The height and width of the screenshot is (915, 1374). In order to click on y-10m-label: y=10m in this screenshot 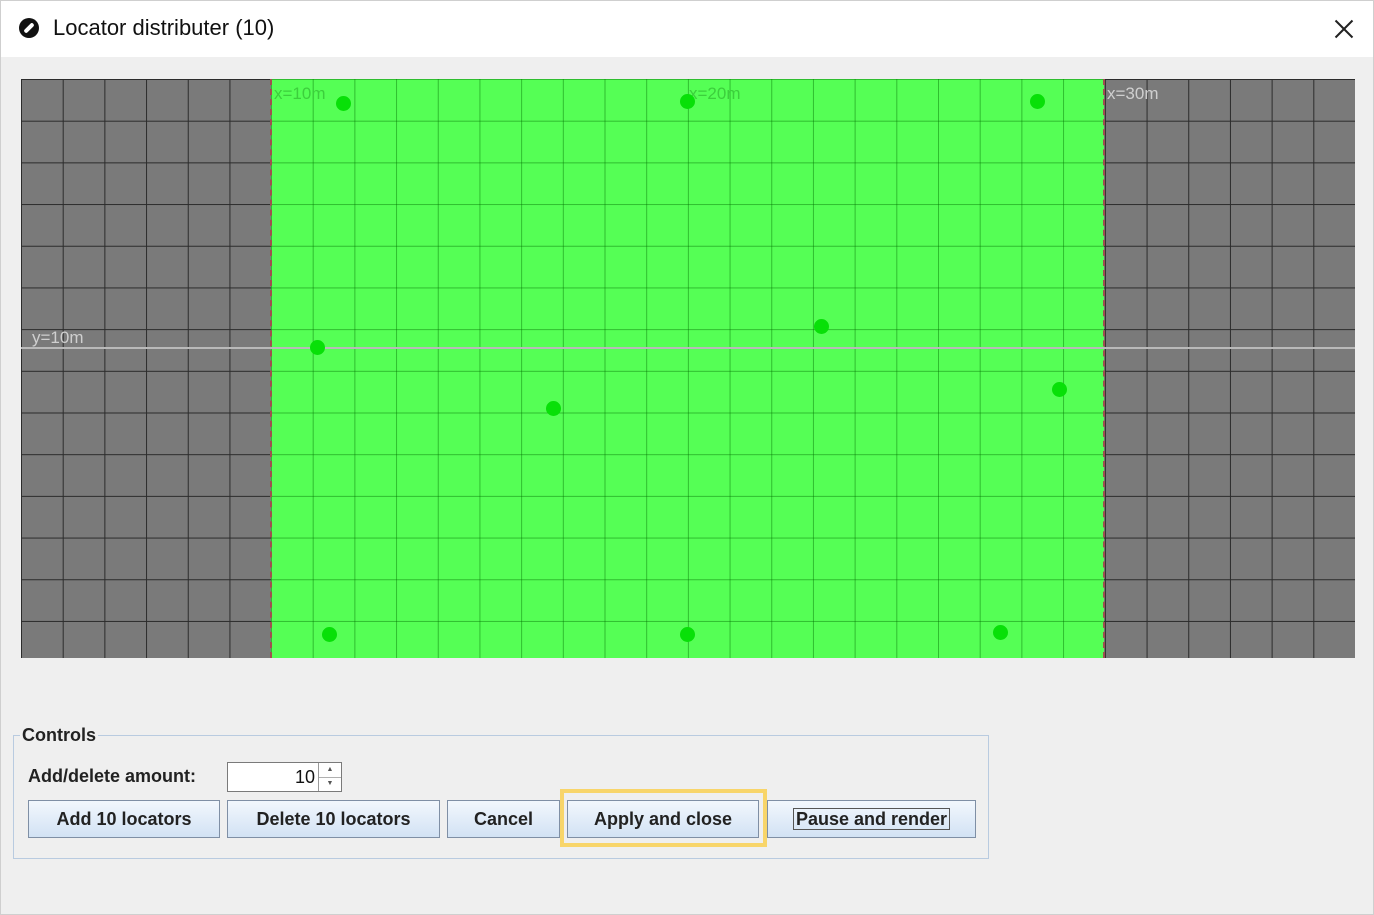, I will do `click(58, 337)`.